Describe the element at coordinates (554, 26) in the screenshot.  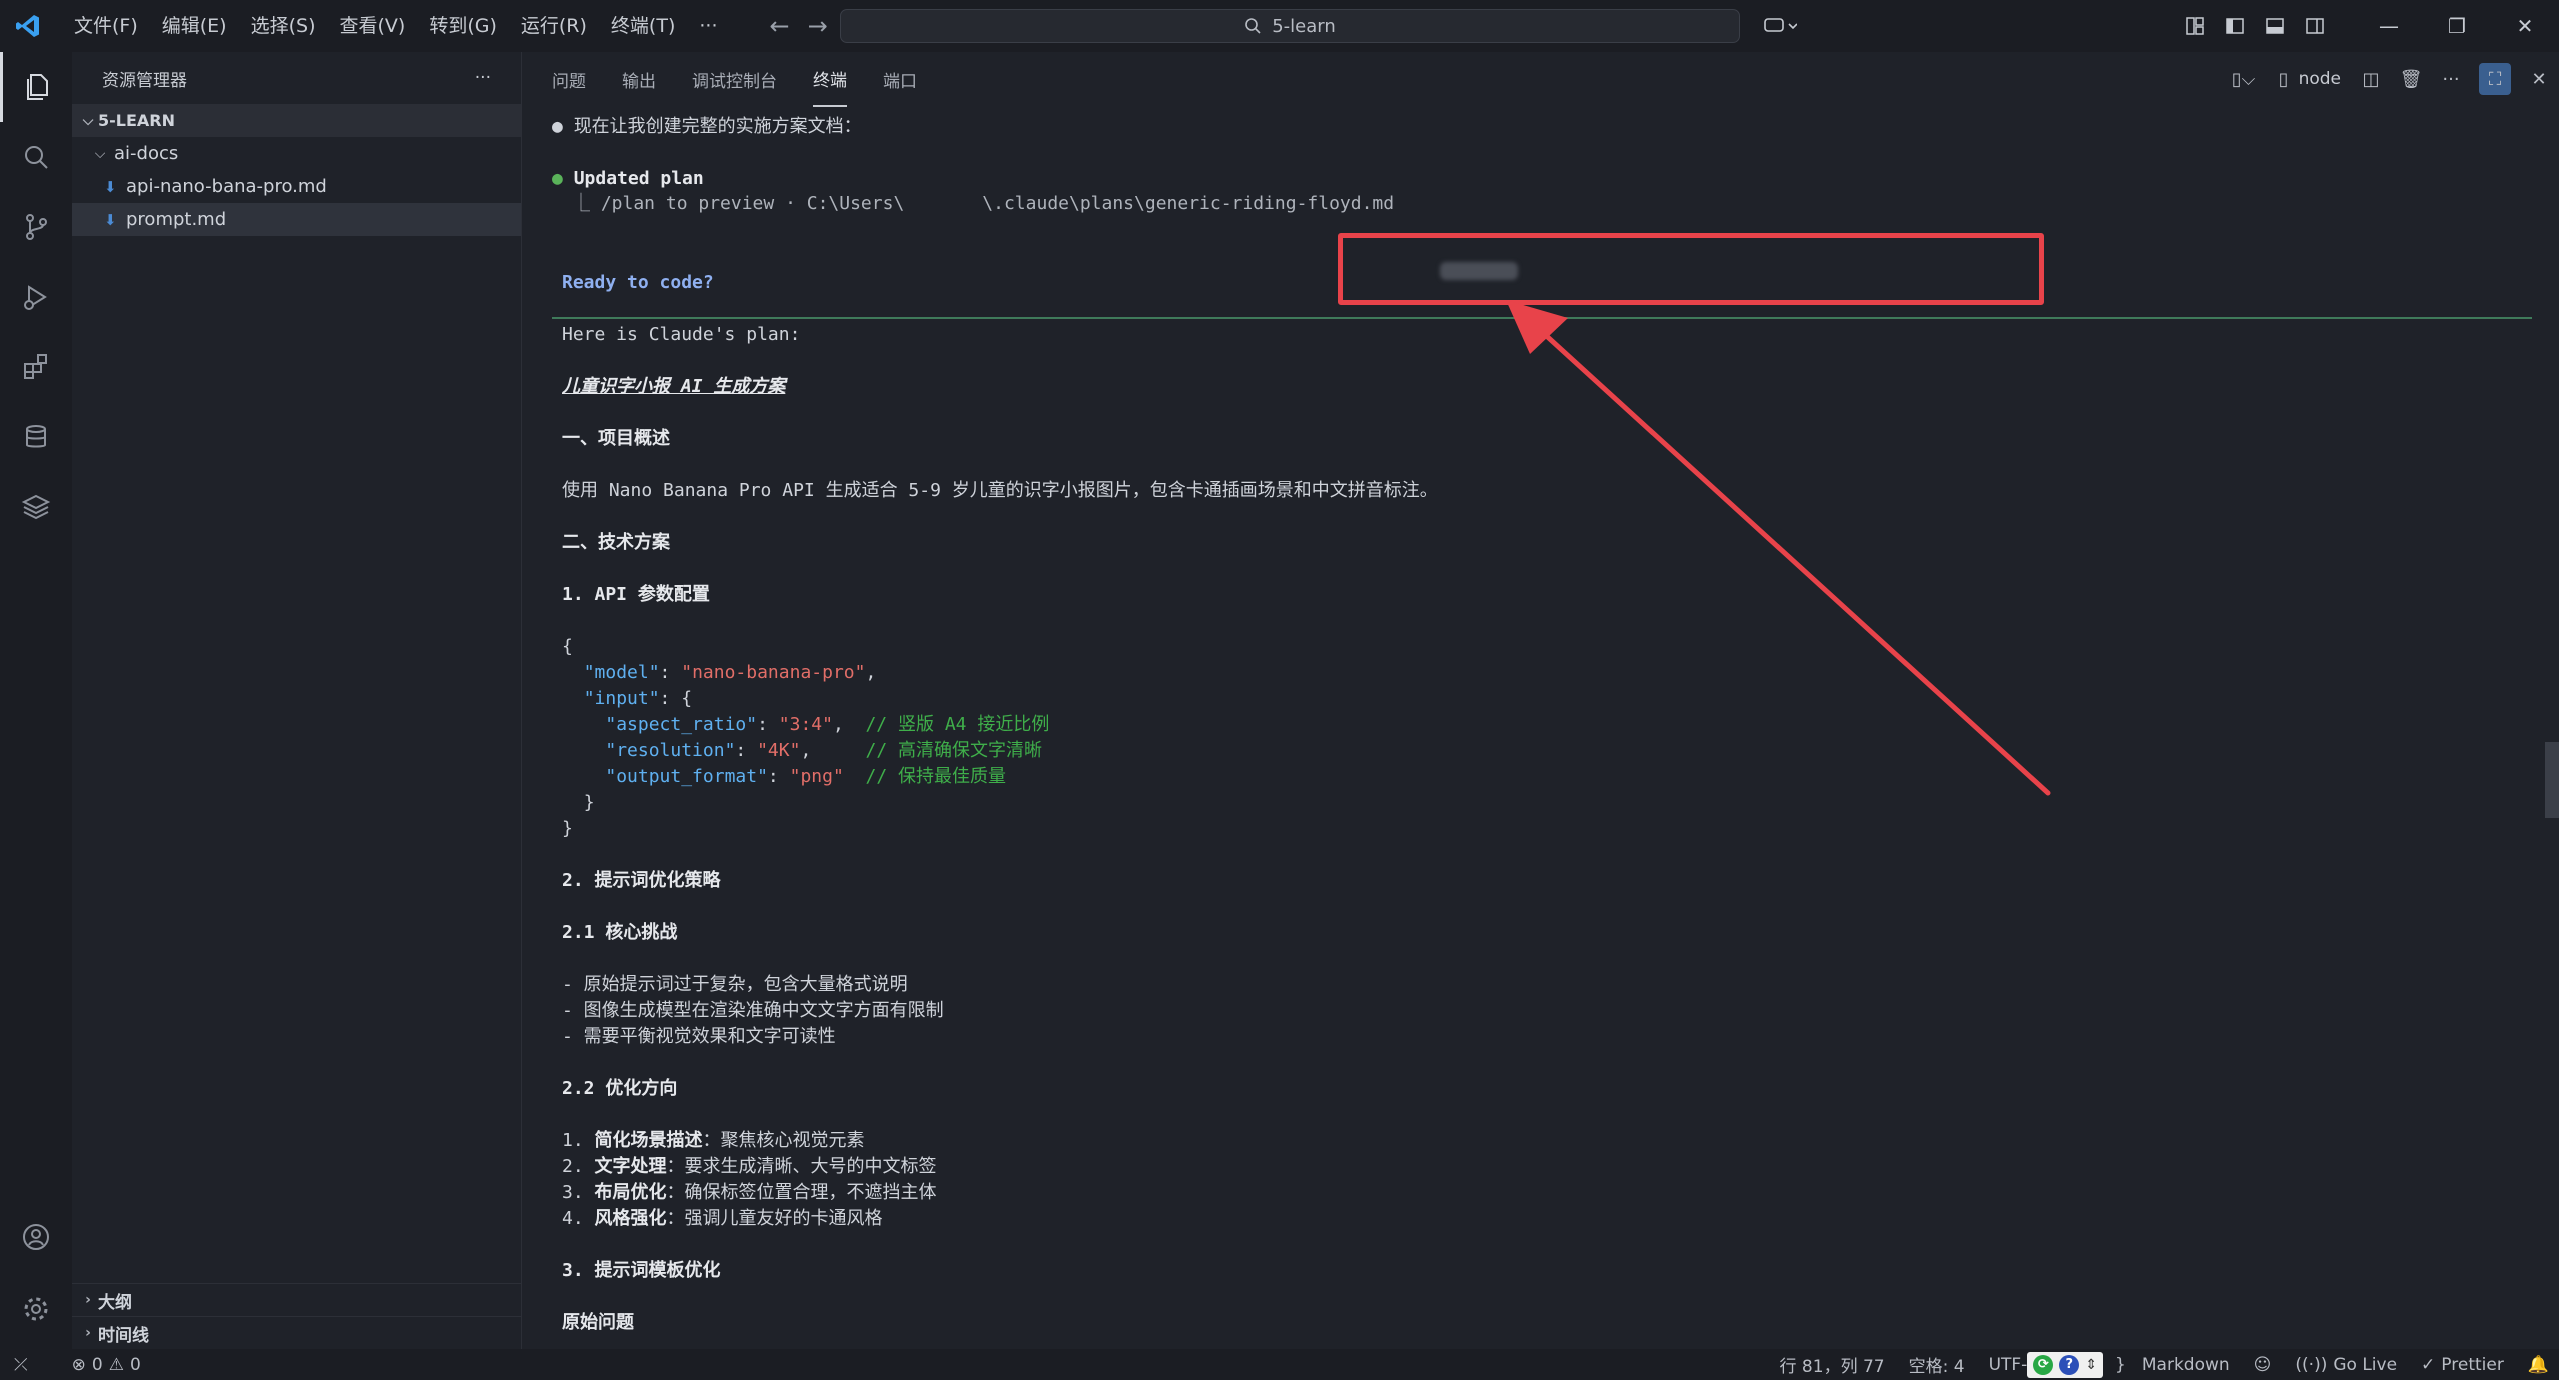
I see `menu-run: 运行(R)` at that location.